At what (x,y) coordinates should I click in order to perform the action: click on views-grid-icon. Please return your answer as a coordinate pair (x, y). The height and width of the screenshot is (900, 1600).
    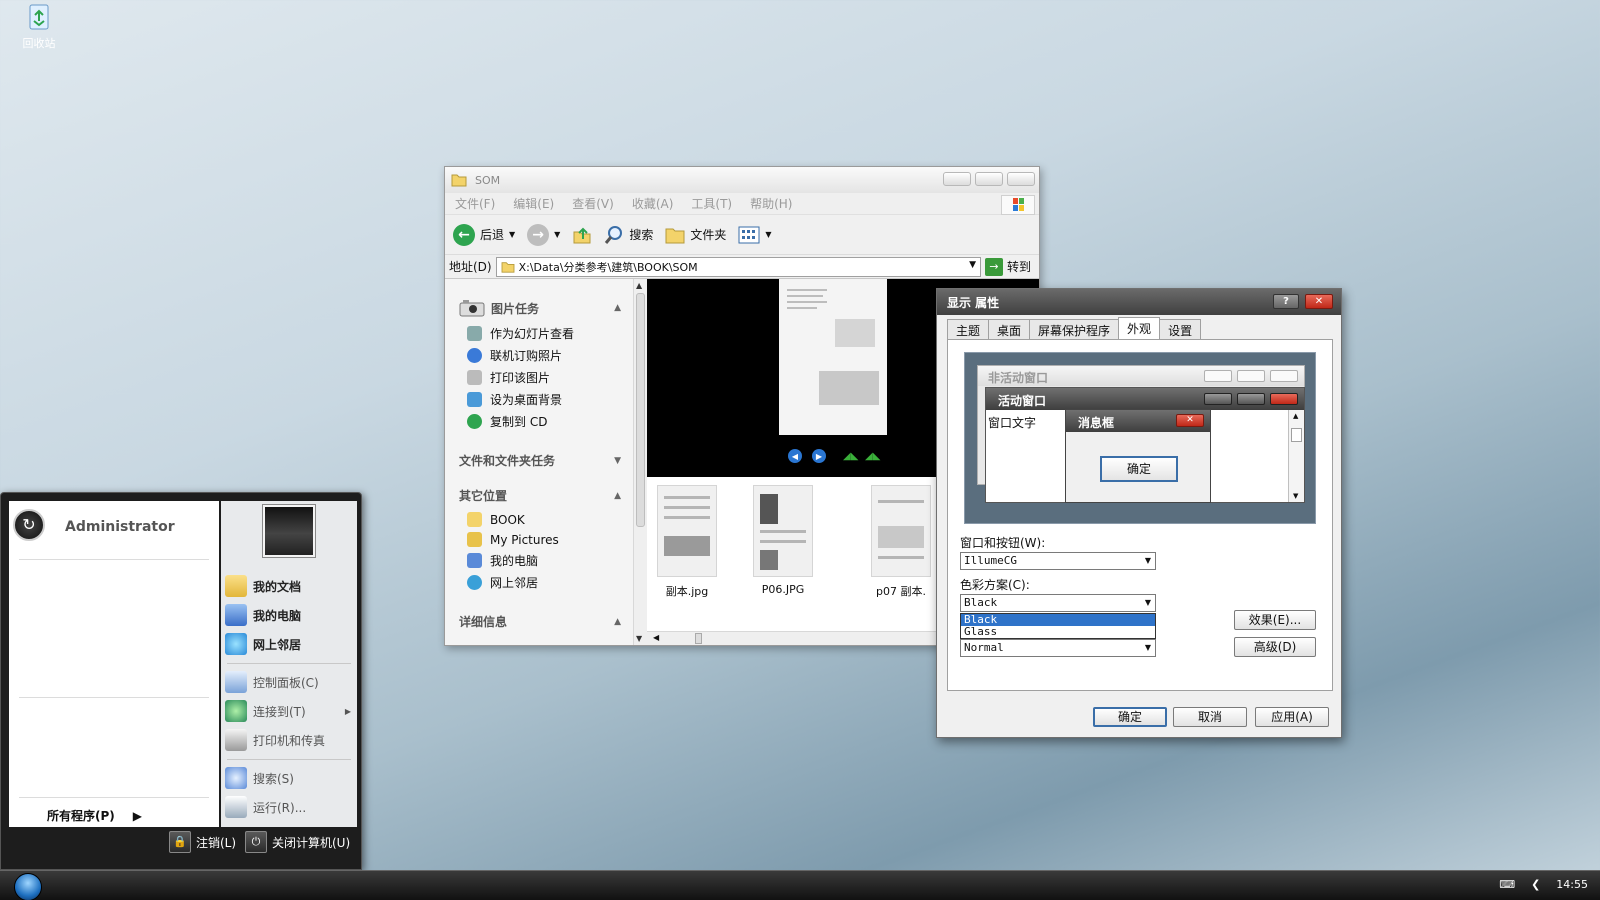
    Looking at the image, I should click on (749, 234).